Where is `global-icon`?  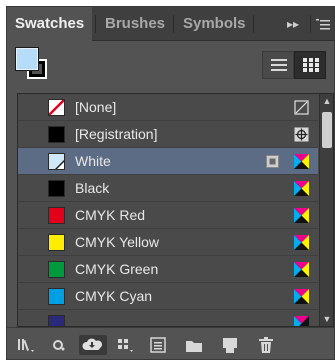
global-icon is located at coordinates (272, 161).